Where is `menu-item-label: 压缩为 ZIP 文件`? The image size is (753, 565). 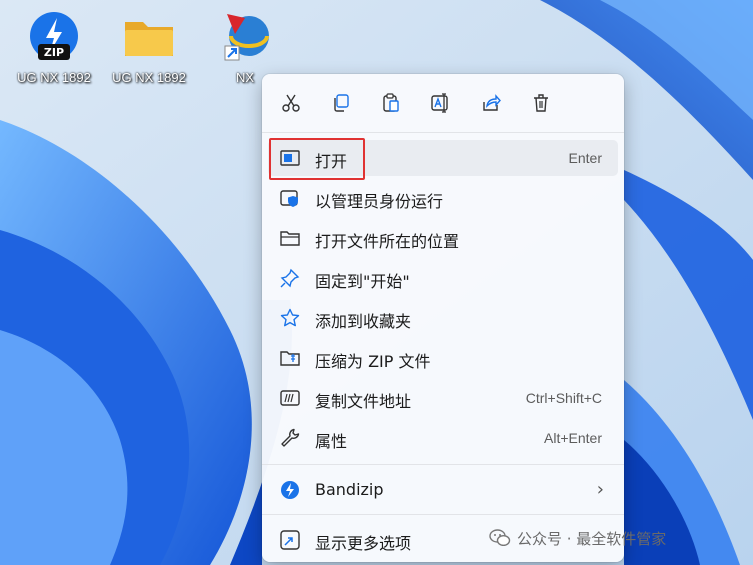 menu-item-label: 压缩为 ZIP 文件 is located at coordinates (373, 361).